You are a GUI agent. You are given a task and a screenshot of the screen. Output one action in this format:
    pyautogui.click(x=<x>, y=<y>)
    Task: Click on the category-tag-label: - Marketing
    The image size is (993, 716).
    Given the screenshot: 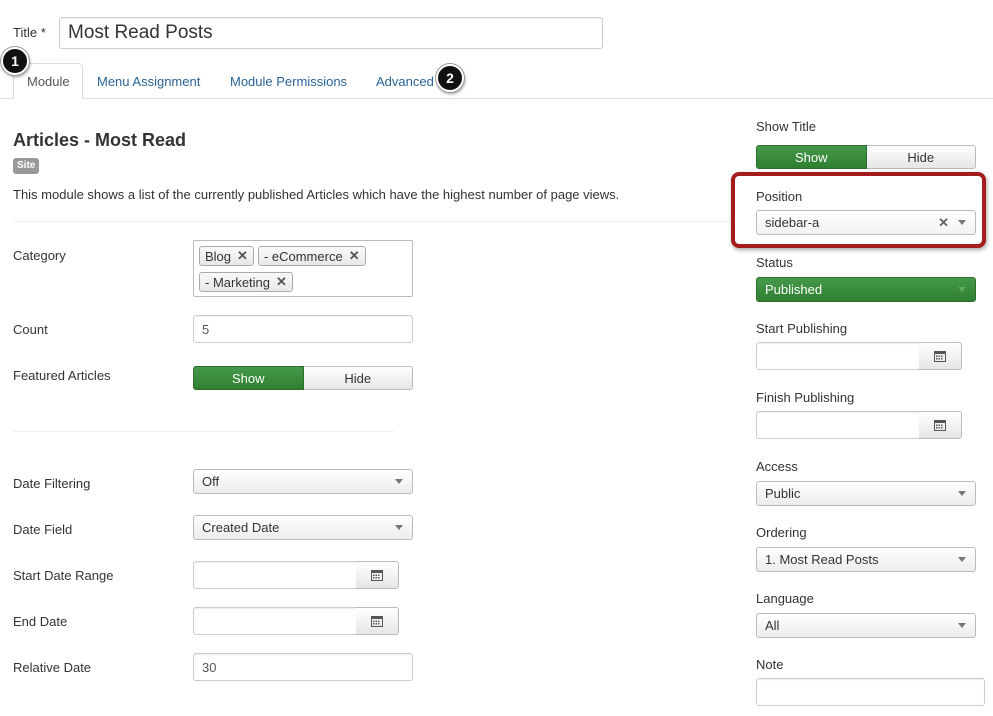 What is the action you would take?
    pyautogui.click(x=238, y=282)
    